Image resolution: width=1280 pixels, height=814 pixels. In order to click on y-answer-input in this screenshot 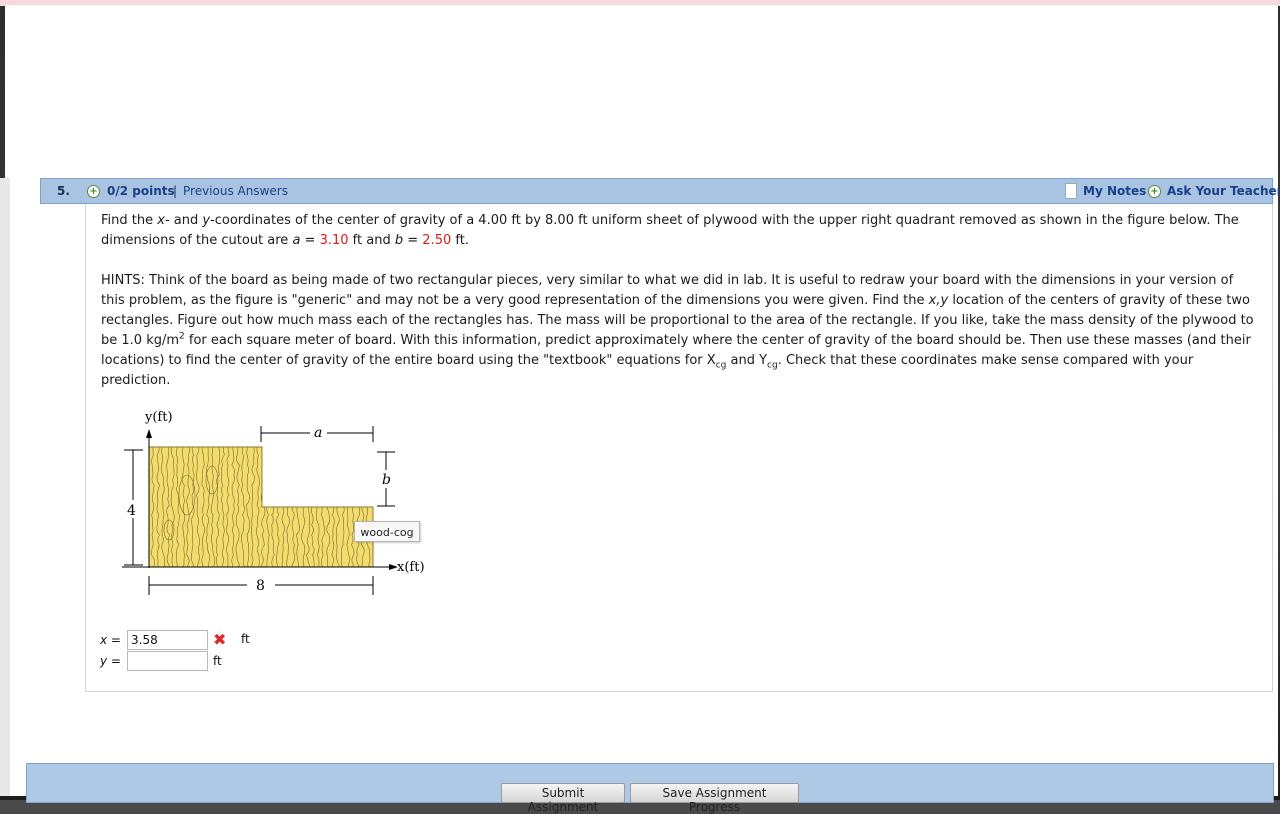, I will do `click(167, 661)`.